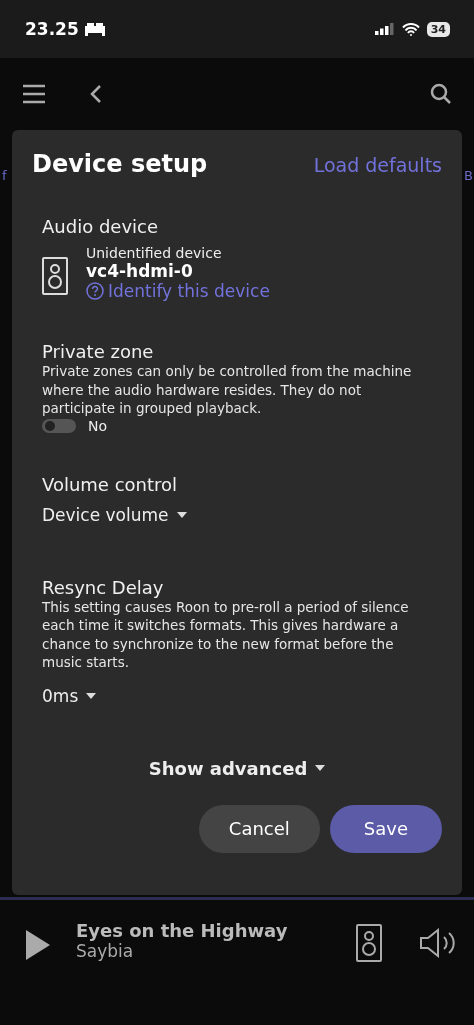  Describe the element at coordinates (94, 29) in the screenshot. I see `bed-icon` at that location.